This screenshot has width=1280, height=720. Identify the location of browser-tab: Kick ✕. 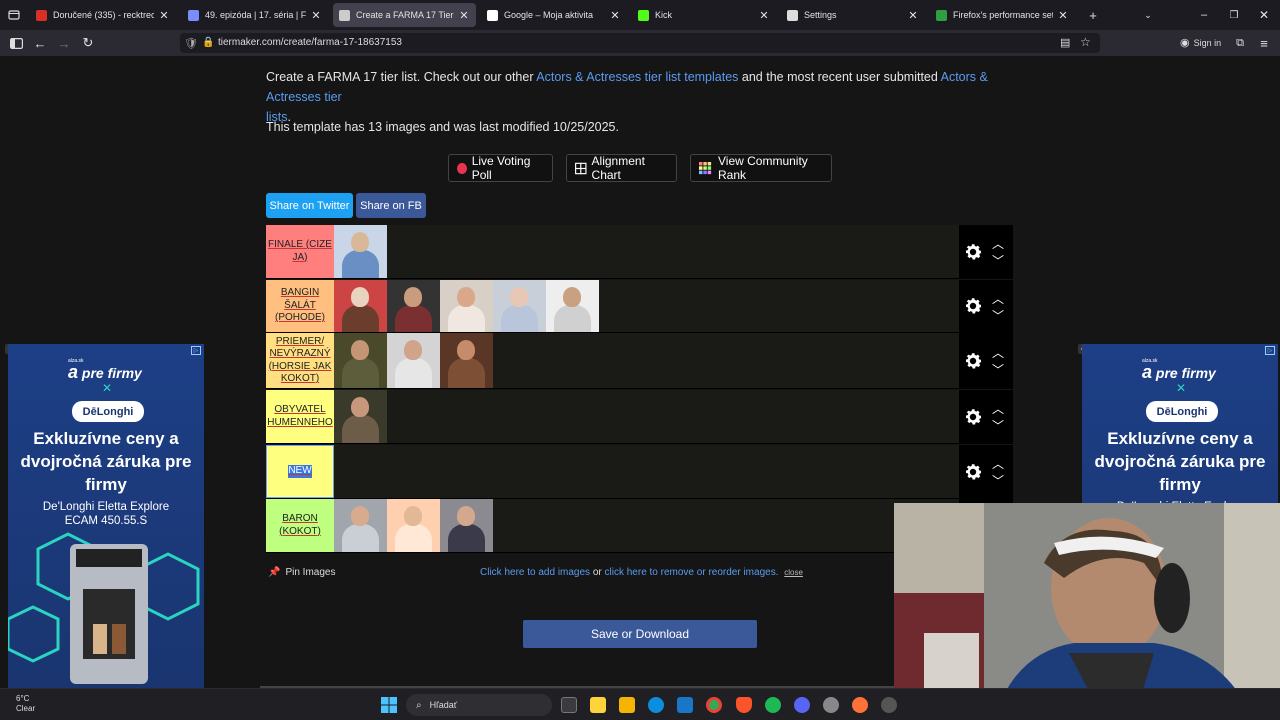
(704, 15).